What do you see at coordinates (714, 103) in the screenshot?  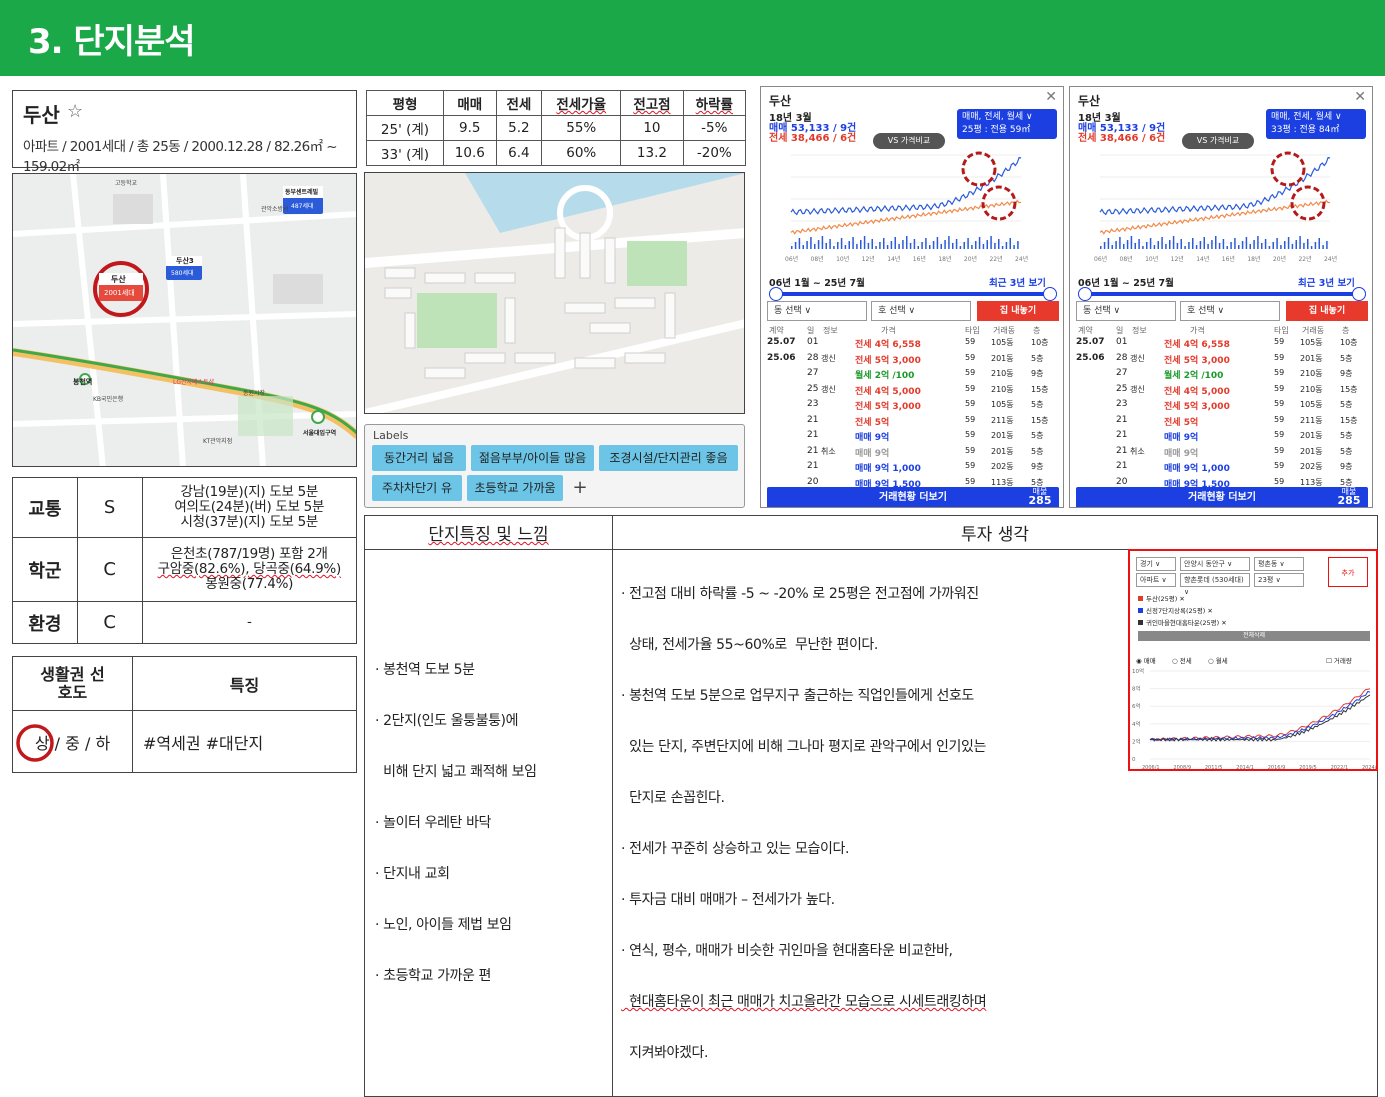 I see `th-drop: 하락률` at bounding box center [714, 103].